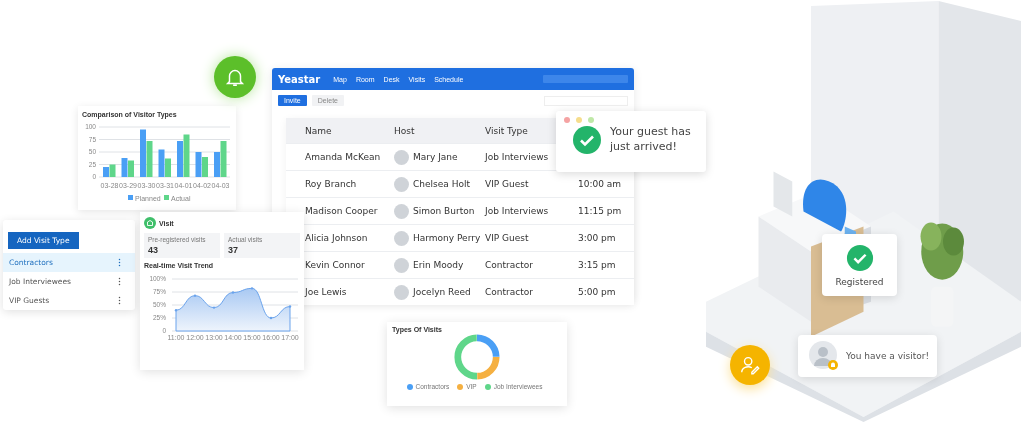 The image size is (1021, 423). What do you see at coordinates (651, 140) in the screenshot?
I see `notification-text: Your guest has just arrived!` at bounding box center [651, 140].